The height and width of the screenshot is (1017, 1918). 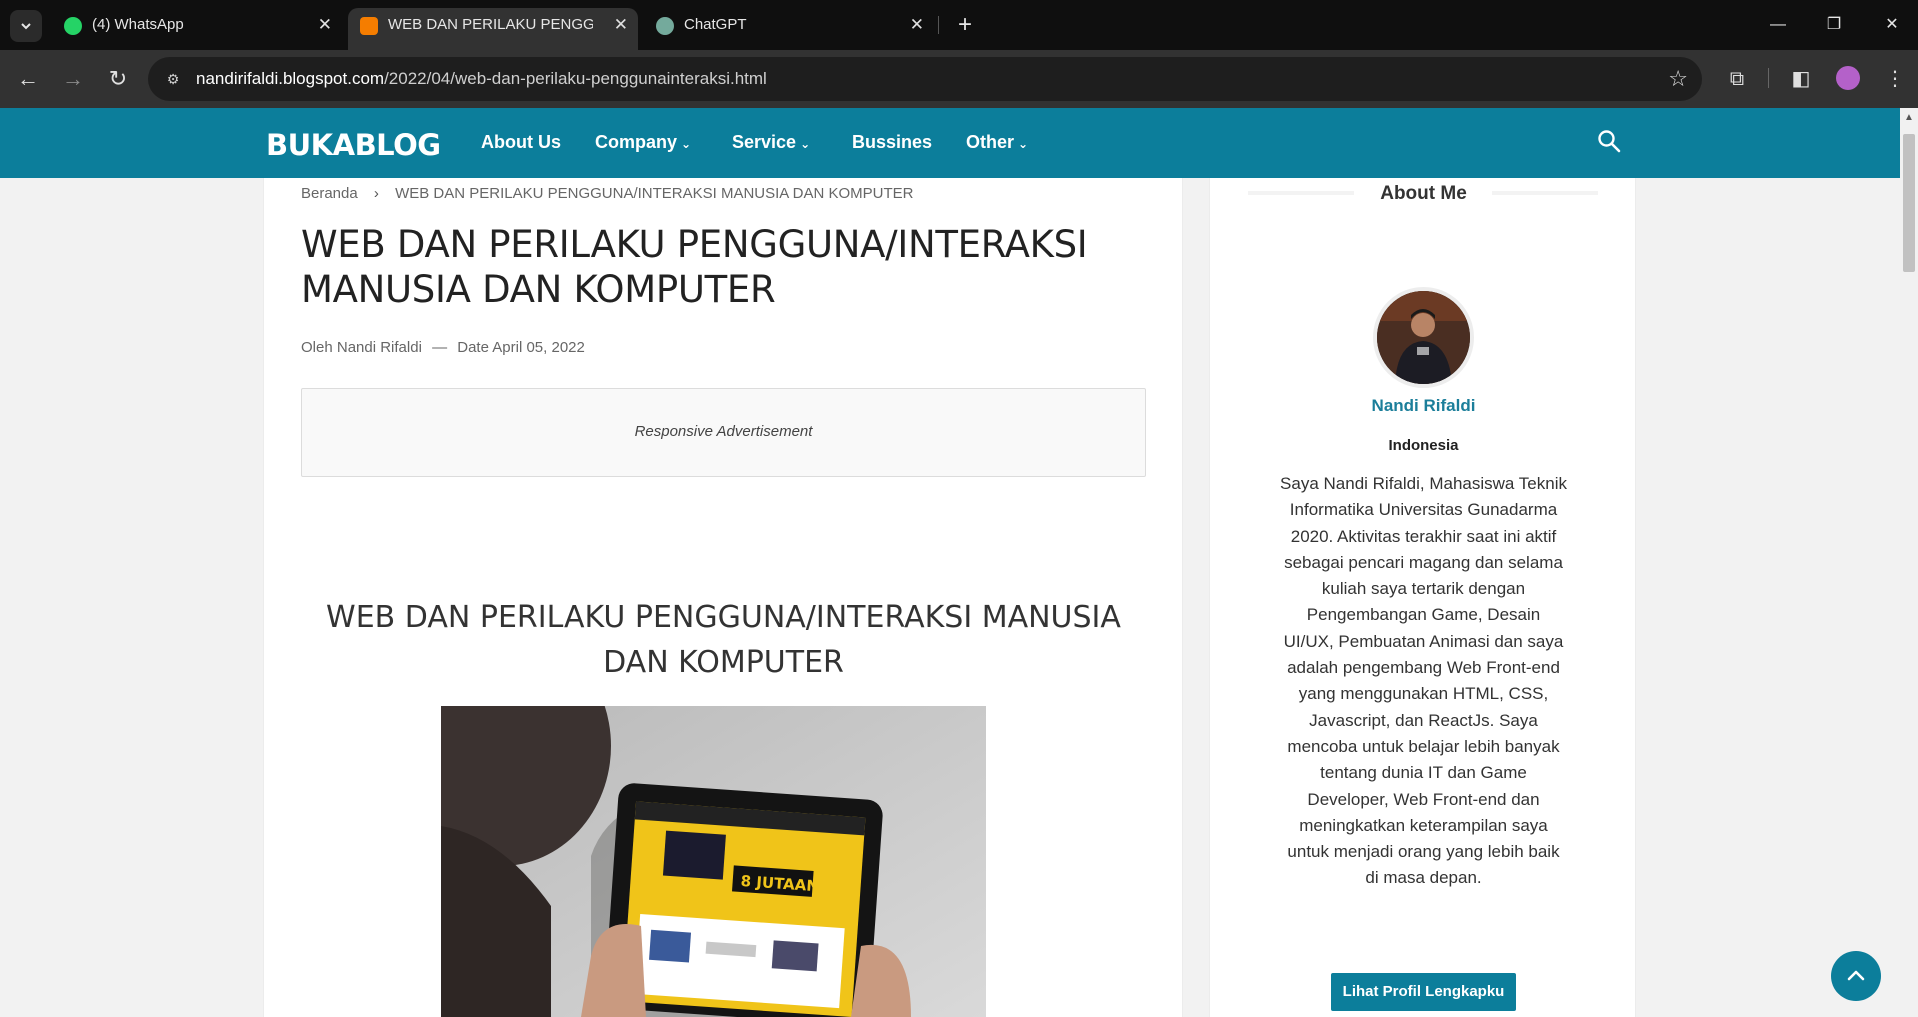 What do you see at coordinates (1778, 25) in the screenshot?
I see `minimize-button: —` at bounding box center [1778, 25].